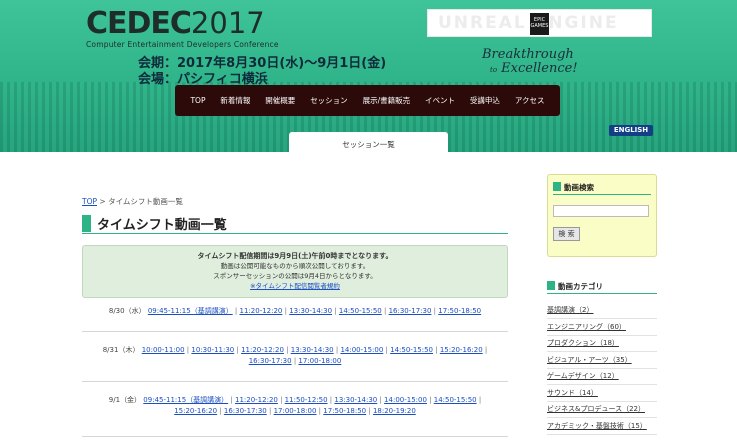  I want to click on category-label: ビジュアル・アーツ（35）, so click(589, 359).